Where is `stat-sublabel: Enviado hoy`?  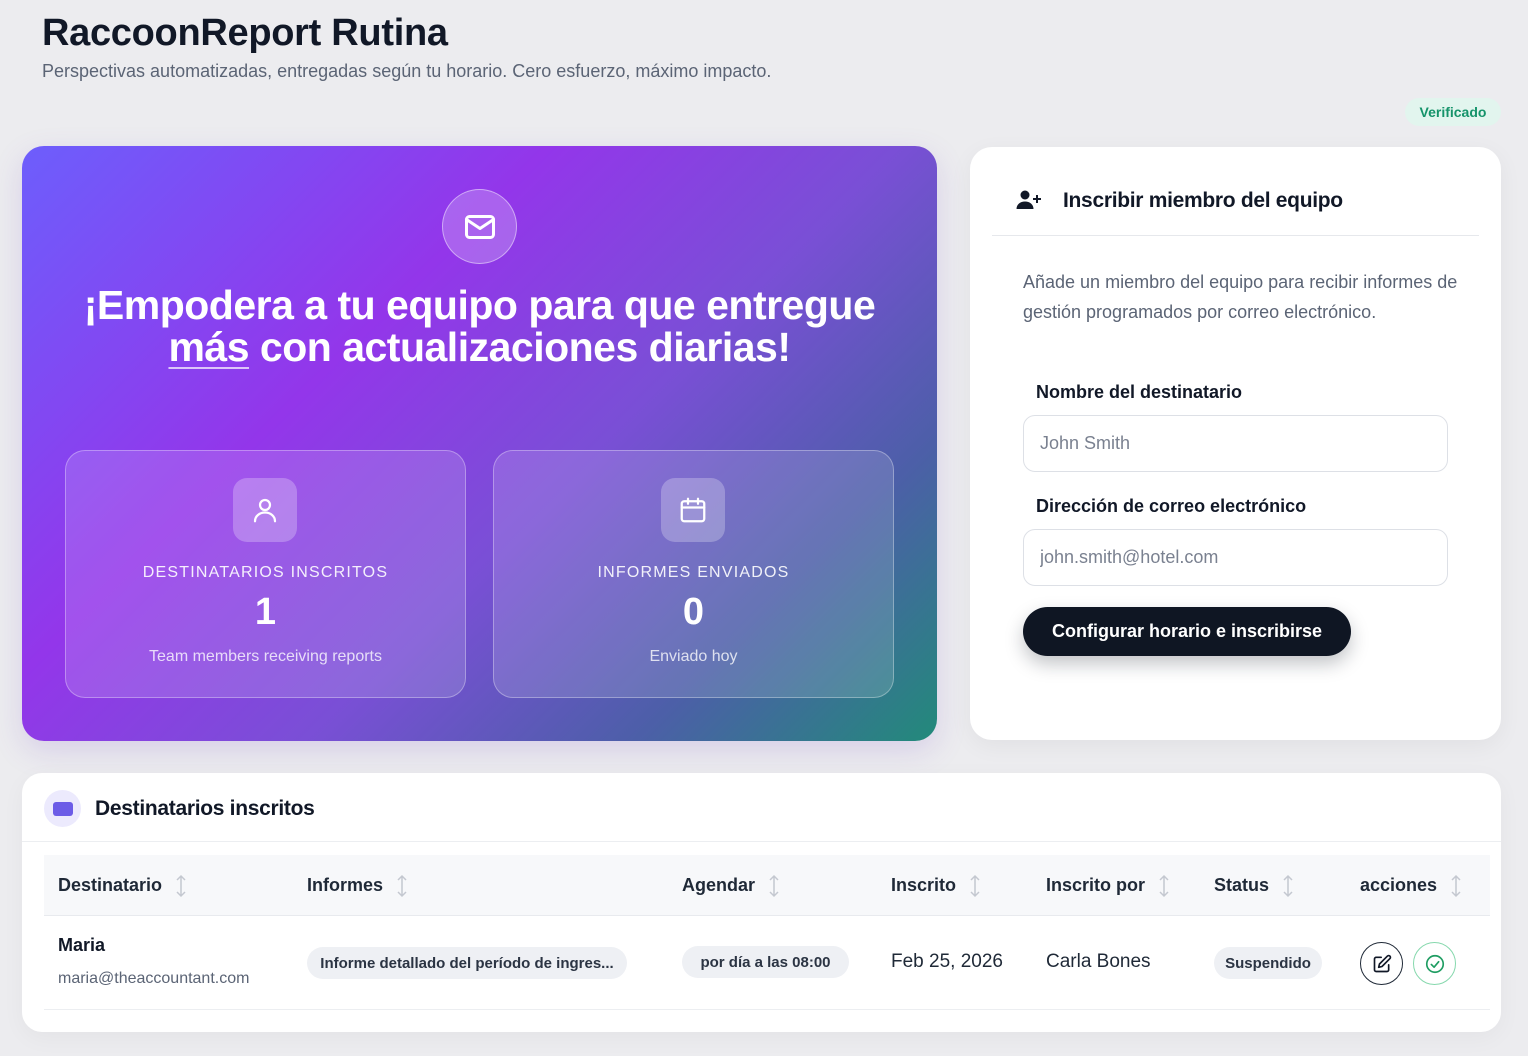
stat-sublabel: Enviado hoy is located at coordinates (693, 656).